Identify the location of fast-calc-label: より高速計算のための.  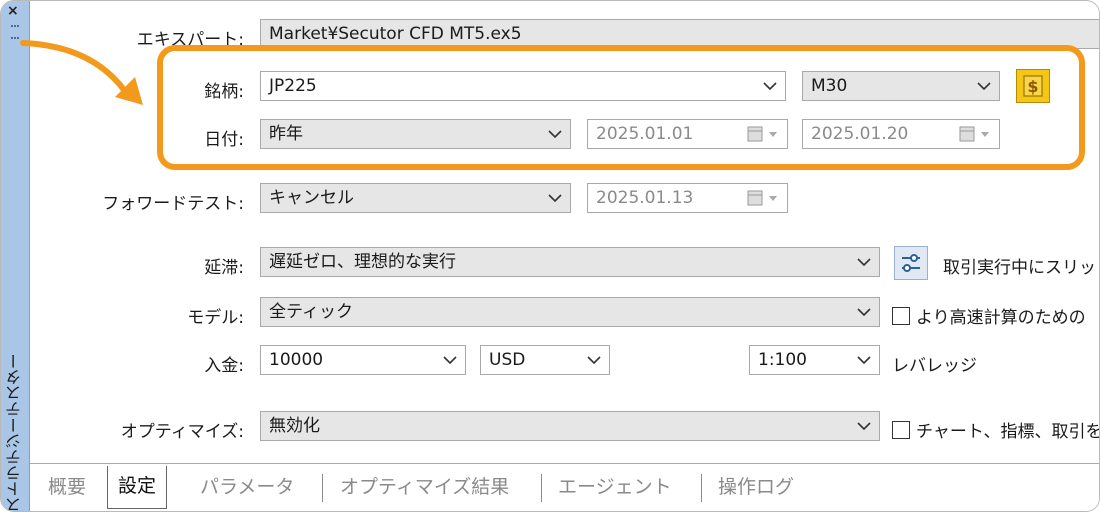
(1001, 318).